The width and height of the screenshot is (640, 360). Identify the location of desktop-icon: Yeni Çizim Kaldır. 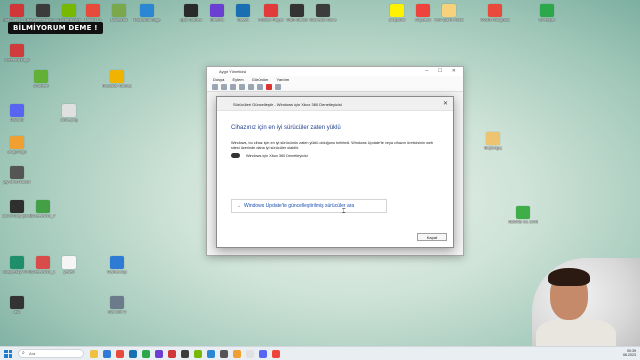
(449, 17).